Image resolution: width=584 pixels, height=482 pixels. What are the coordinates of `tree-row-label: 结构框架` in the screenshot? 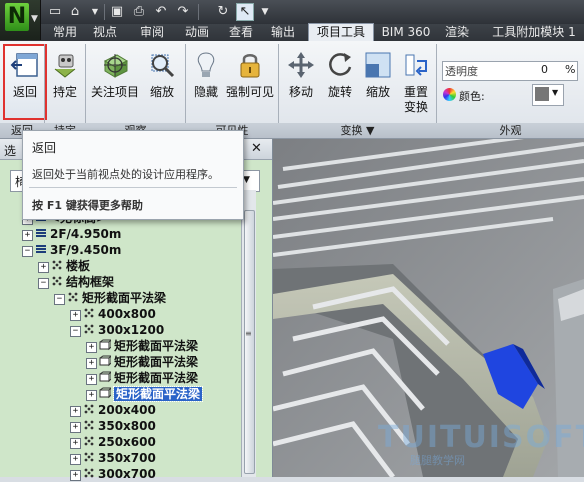 It's located at (90, 282).